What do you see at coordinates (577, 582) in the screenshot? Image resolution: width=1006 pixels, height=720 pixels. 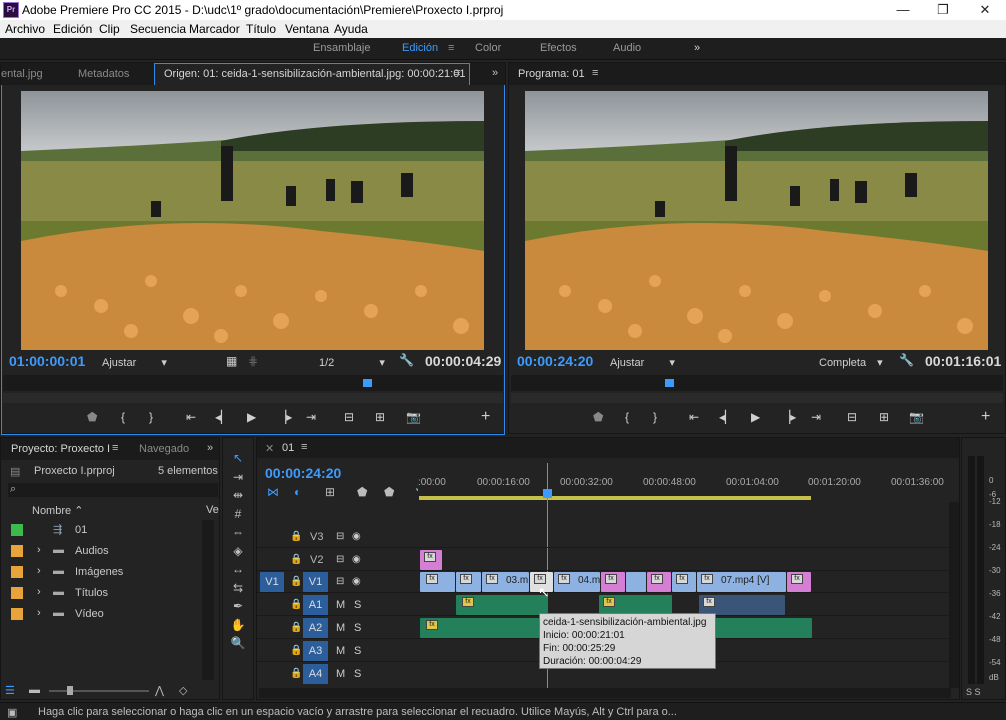 I see `timeline-clip: fx 04.m` at bounding box center [577, 582].